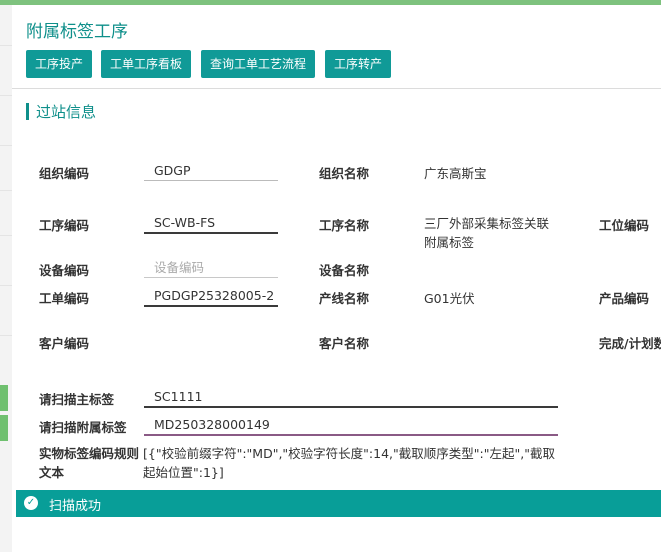 This screenshot has height=552, width=661. What do you see at coordinates (27, 111) in the screenshot?
I see `section-title-bar` at bounding box center [27, 111].